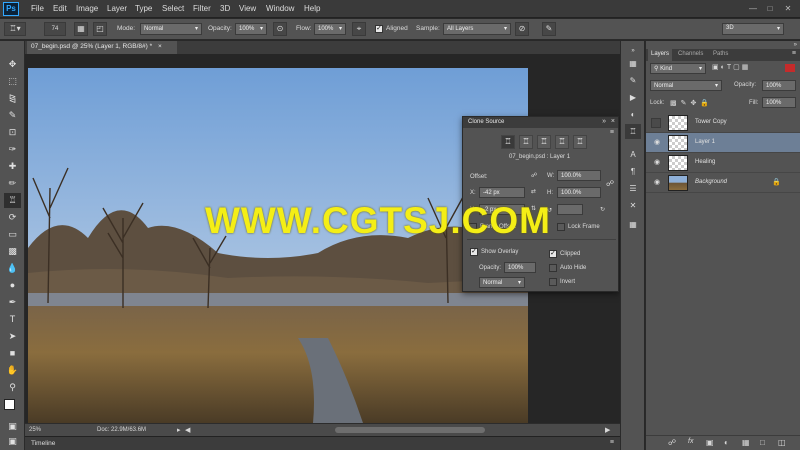 Image resolution: width=800 pixels, height=450 pixels. Describe the element at coordinates (12, 319) in the screenshot. I see `type-tool-icon: T` at that location.